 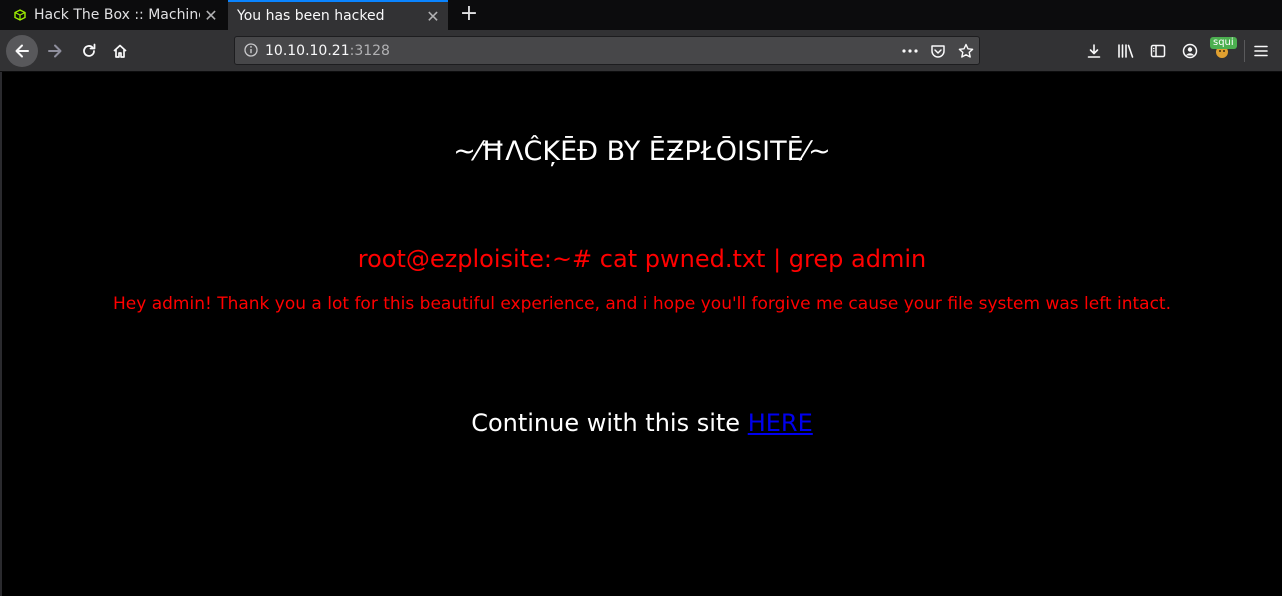 I want to click on navigation-toolbar: 10.10.10.21:3128 squi, so click(x=641, y=51).